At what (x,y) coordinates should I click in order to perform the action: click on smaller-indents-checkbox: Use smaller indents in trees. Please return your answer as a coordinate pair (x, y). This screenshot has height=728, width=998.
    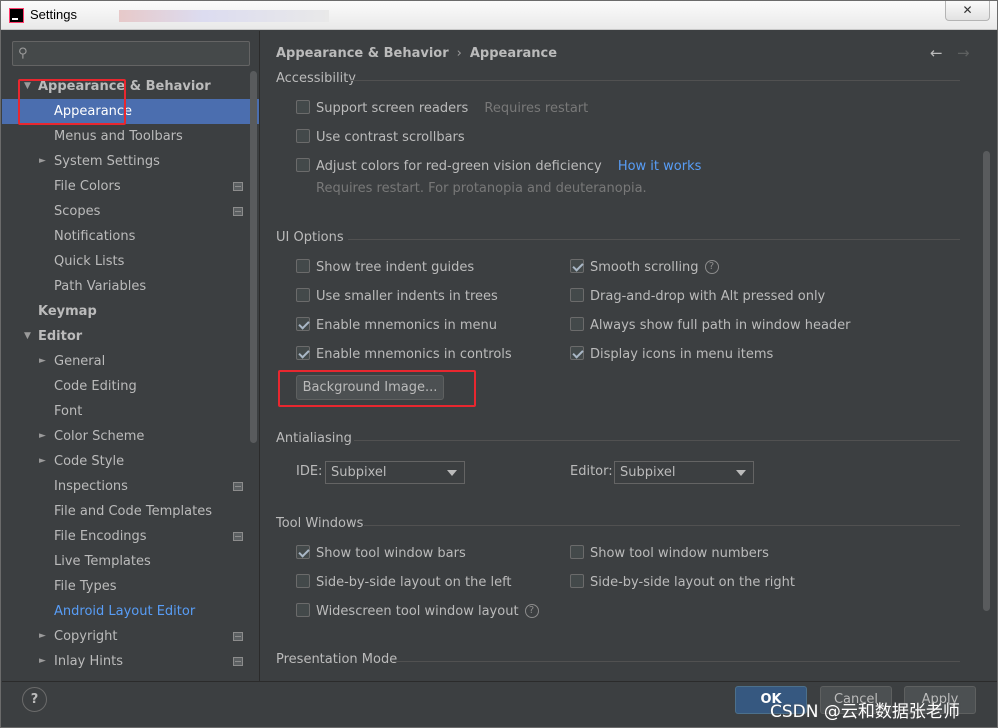
    Looking at the image, I should click on (397, 297).